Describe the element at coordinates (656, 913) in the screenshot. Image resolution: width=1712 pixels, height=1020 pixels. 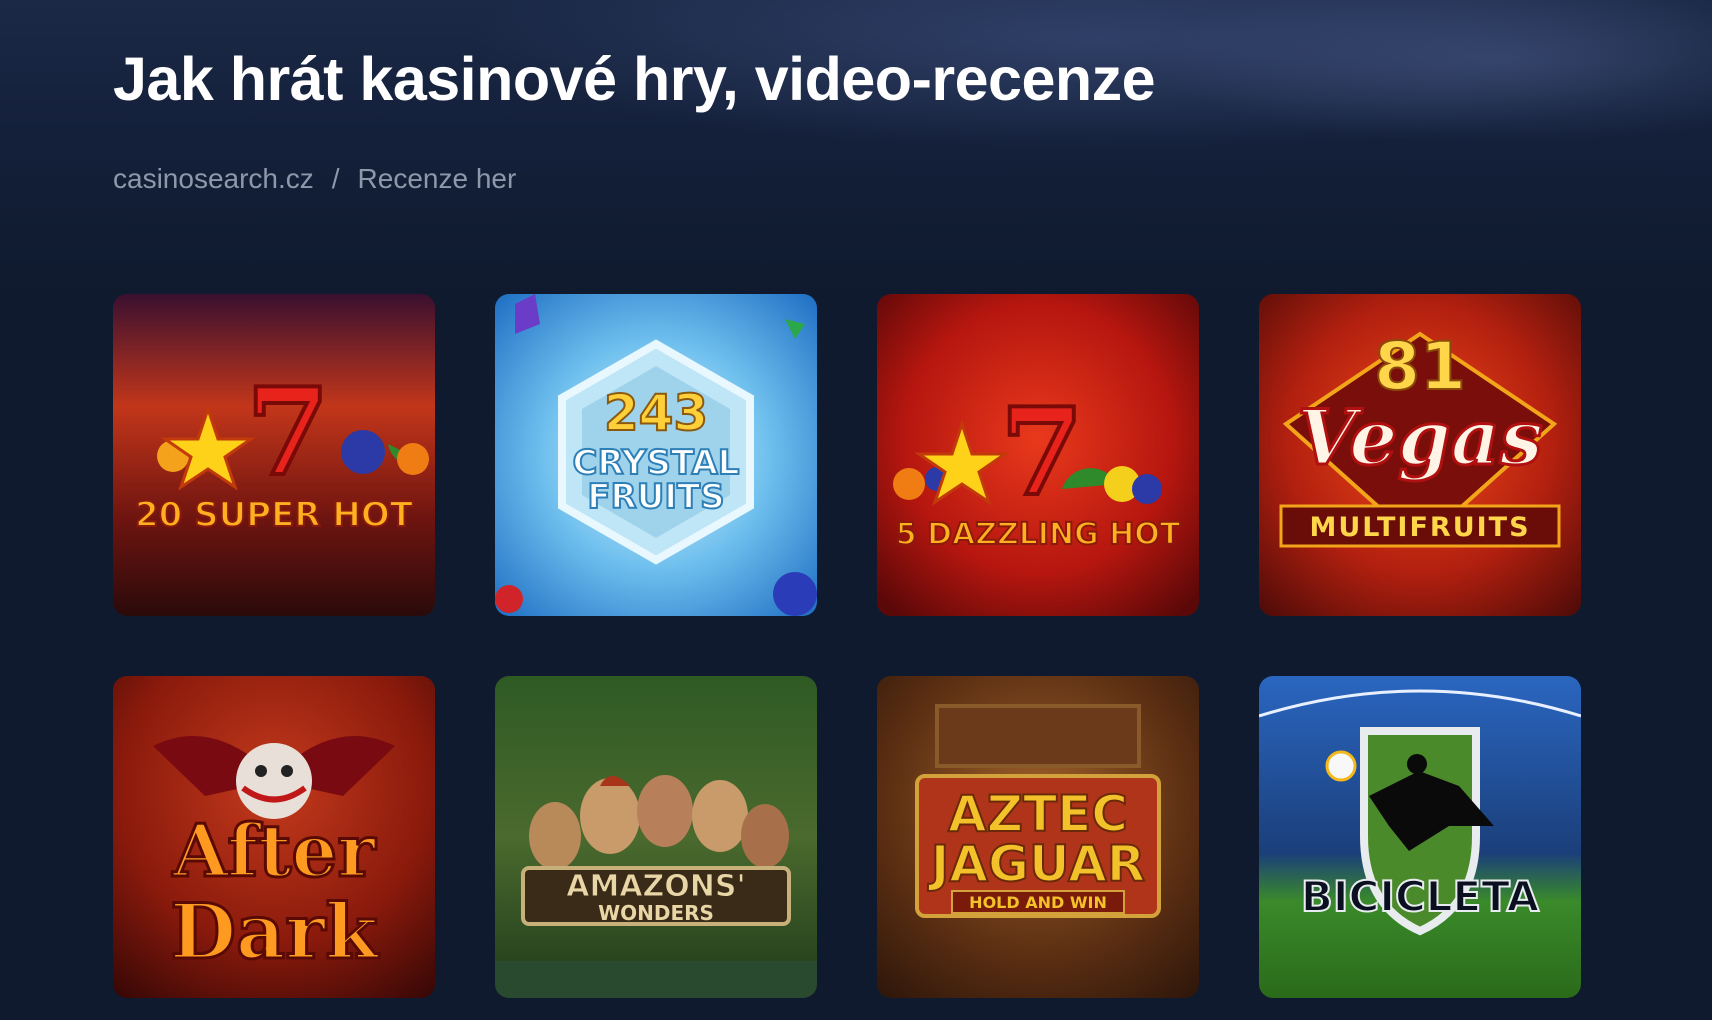
I see `game-subtitle: WONDERS` at that location.